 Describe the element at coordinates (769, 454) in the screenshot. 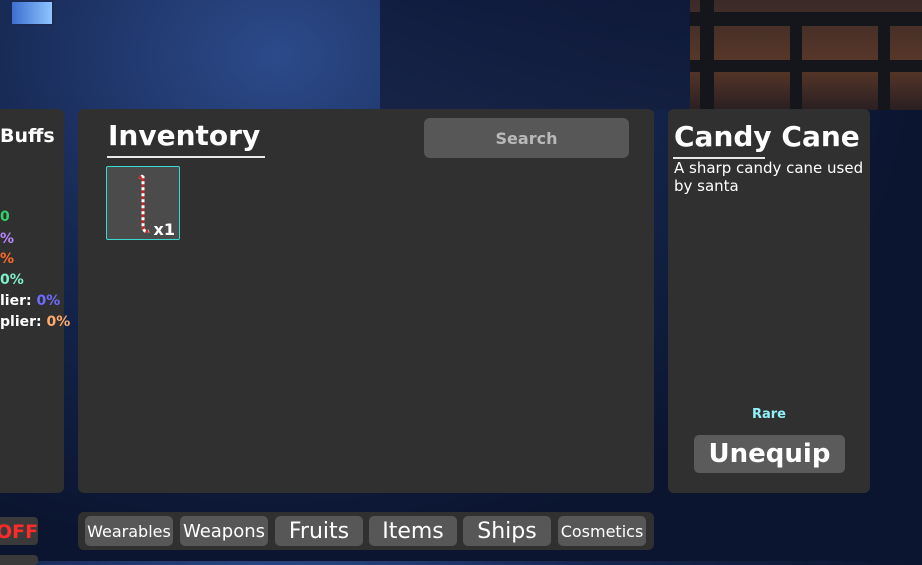

I see `unequip-button: Unequip` at that location.